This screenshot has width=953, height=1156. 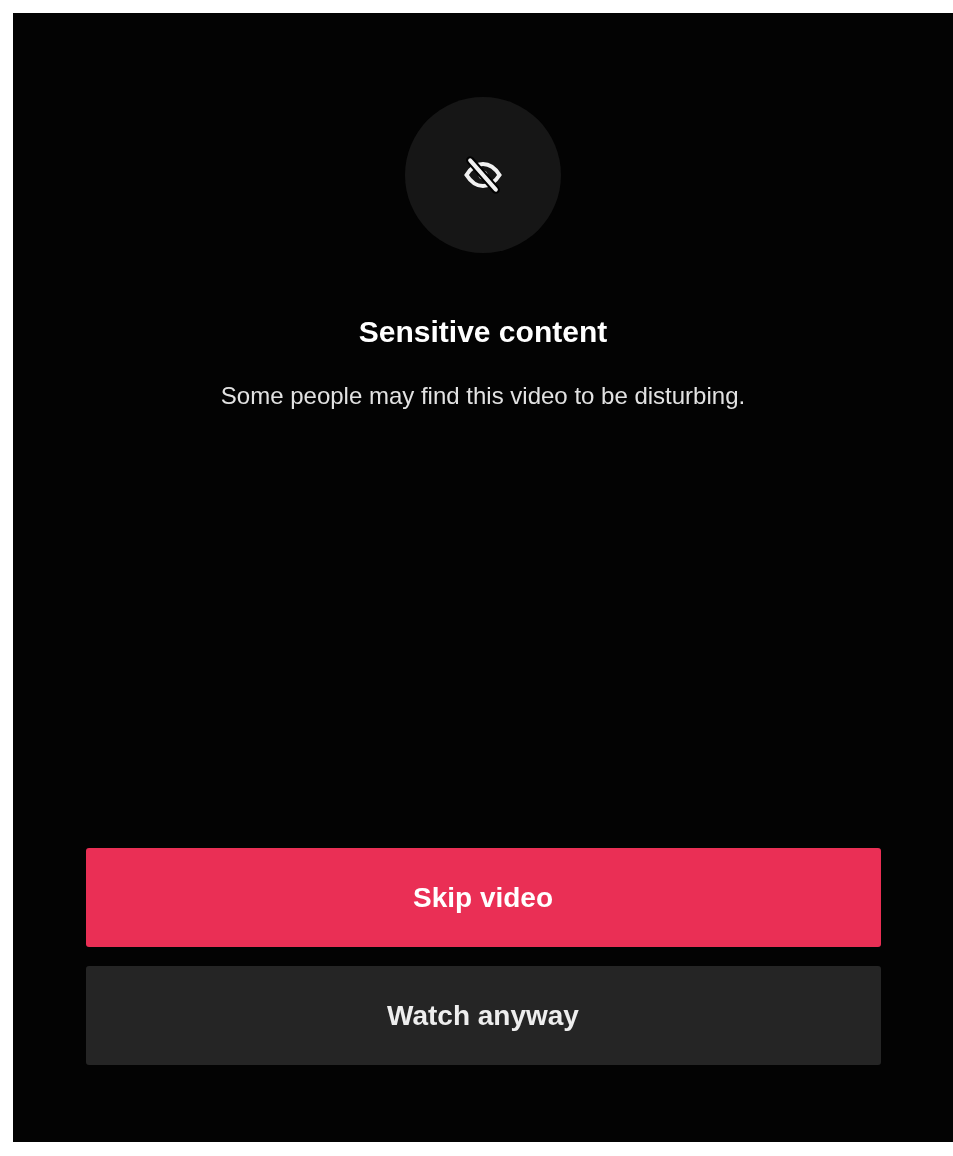 What do you see at coordinates (483, 175) in the screenshot?
I see `eye-crossed-icon` at bounding box center [483, 175].